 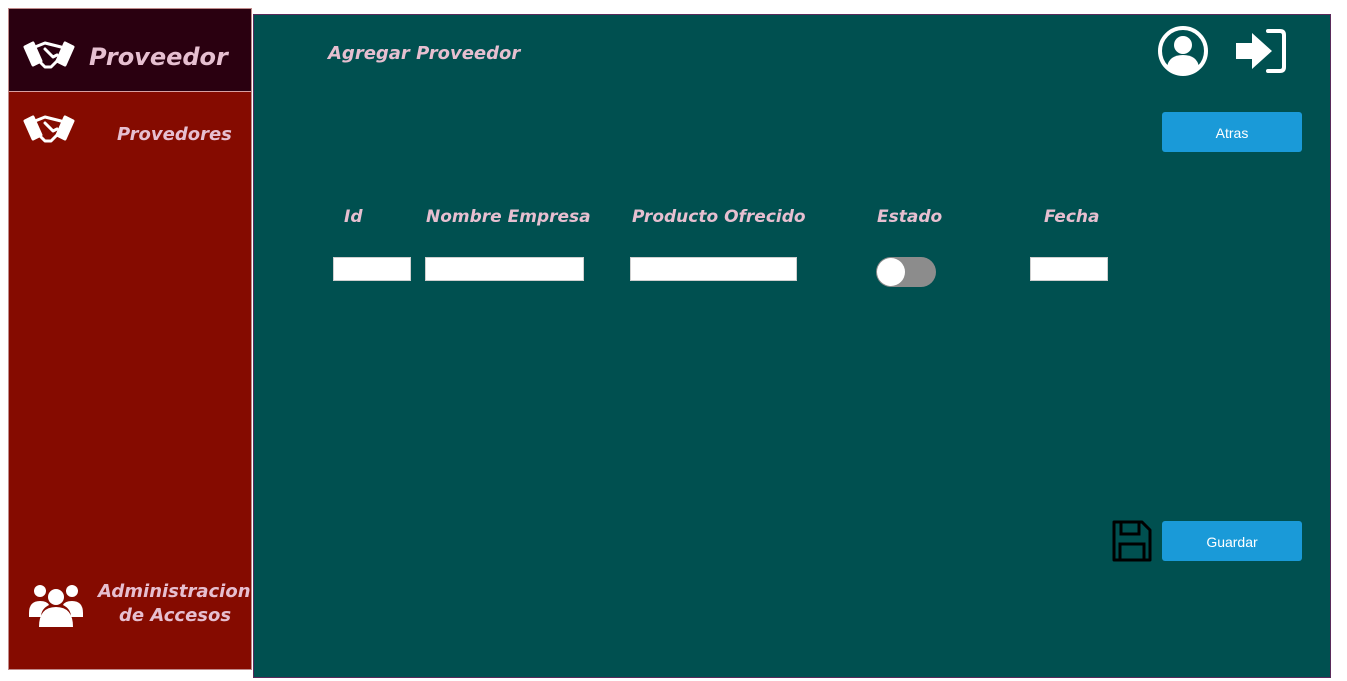 I want to click on sidebar-header: Proveedor, so click(x=130, y=50).